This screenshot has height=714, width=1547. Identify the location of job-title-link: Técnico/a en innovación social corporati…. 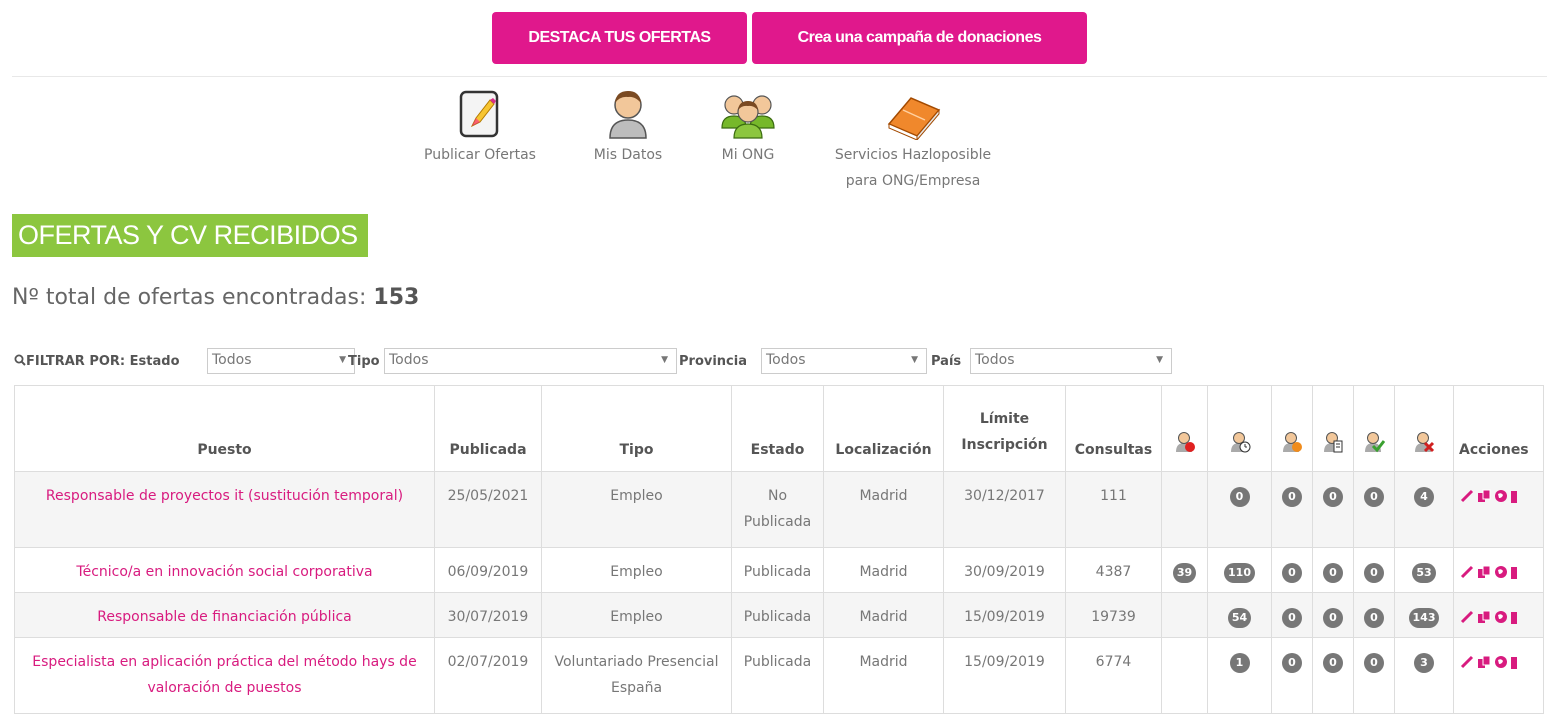
(224, 570).